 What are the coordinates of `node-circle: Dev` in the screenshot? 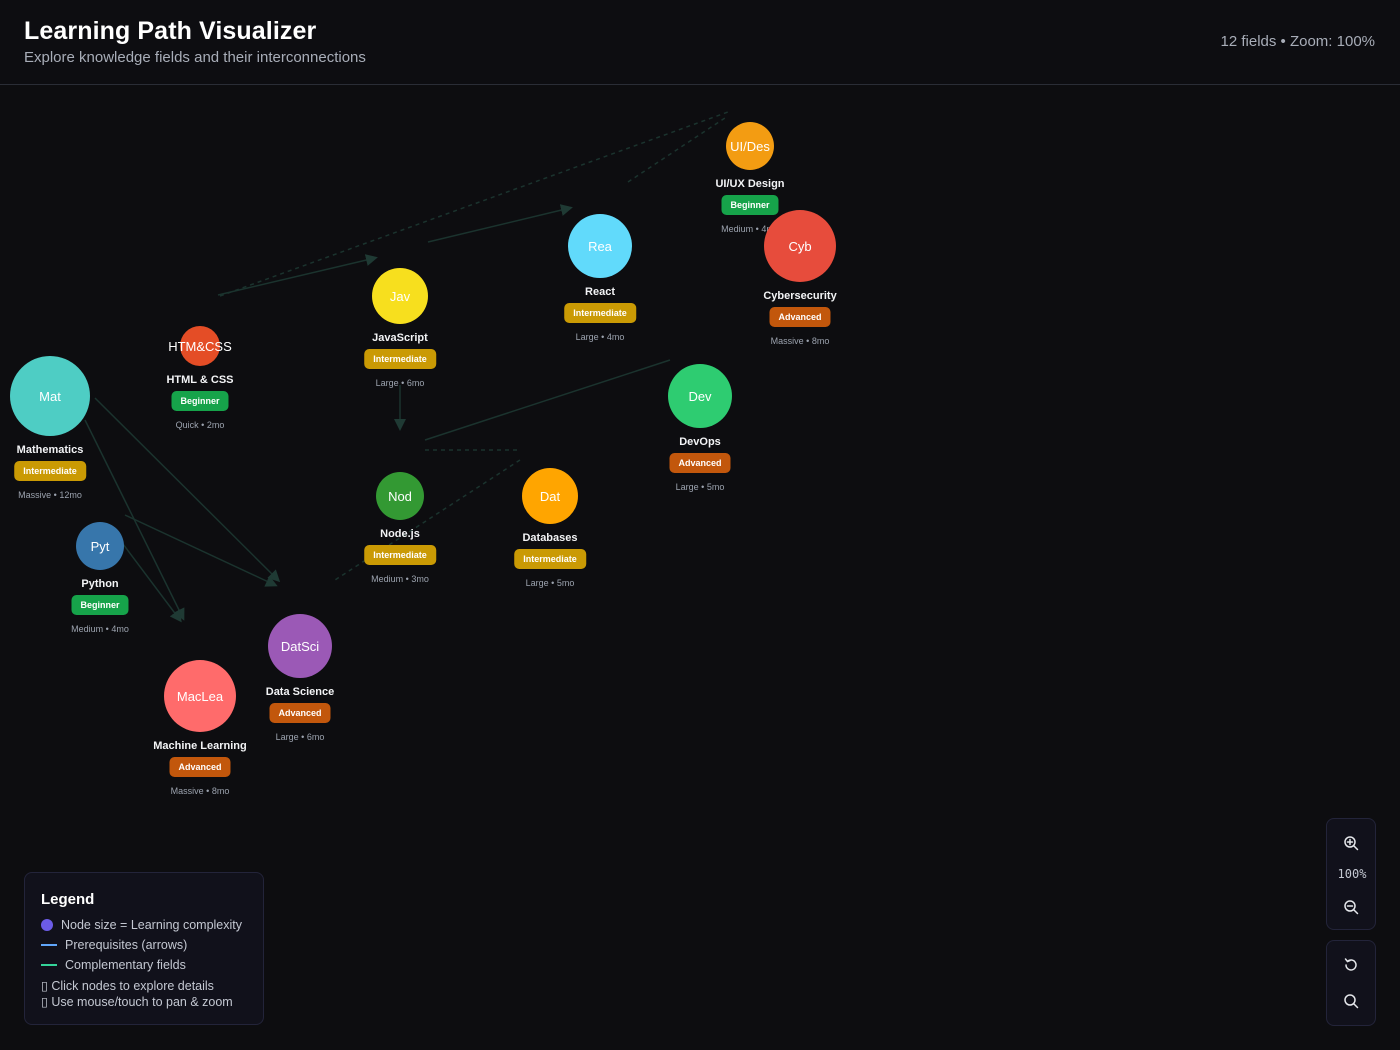 It's located at (700, 396).